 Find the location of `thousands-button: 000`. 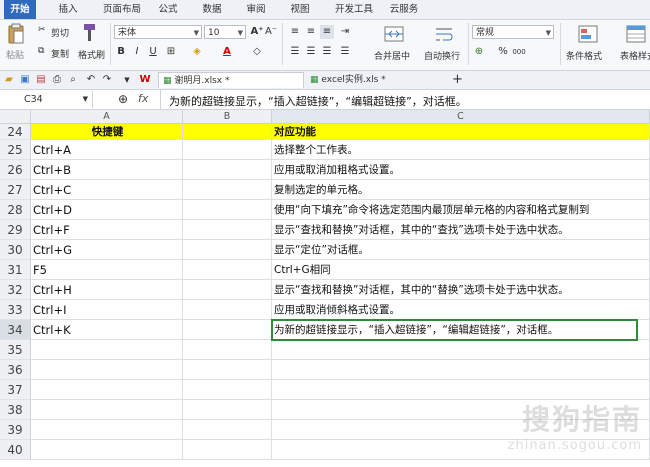

thousands-button: 000 is located at coordinates (519, 52).